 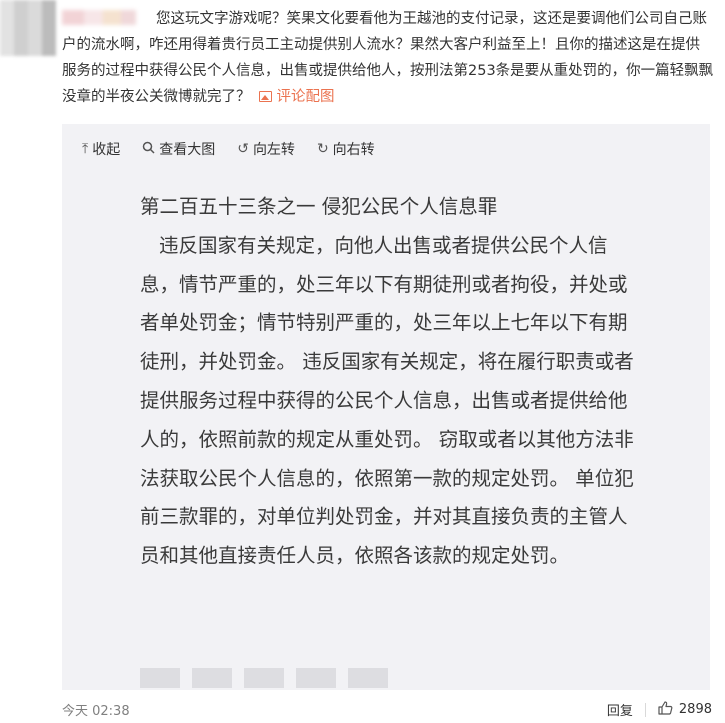 What do you see at coordinates (99, 17) in the screenshot?
I see `username` at bounding box center [99, 17].